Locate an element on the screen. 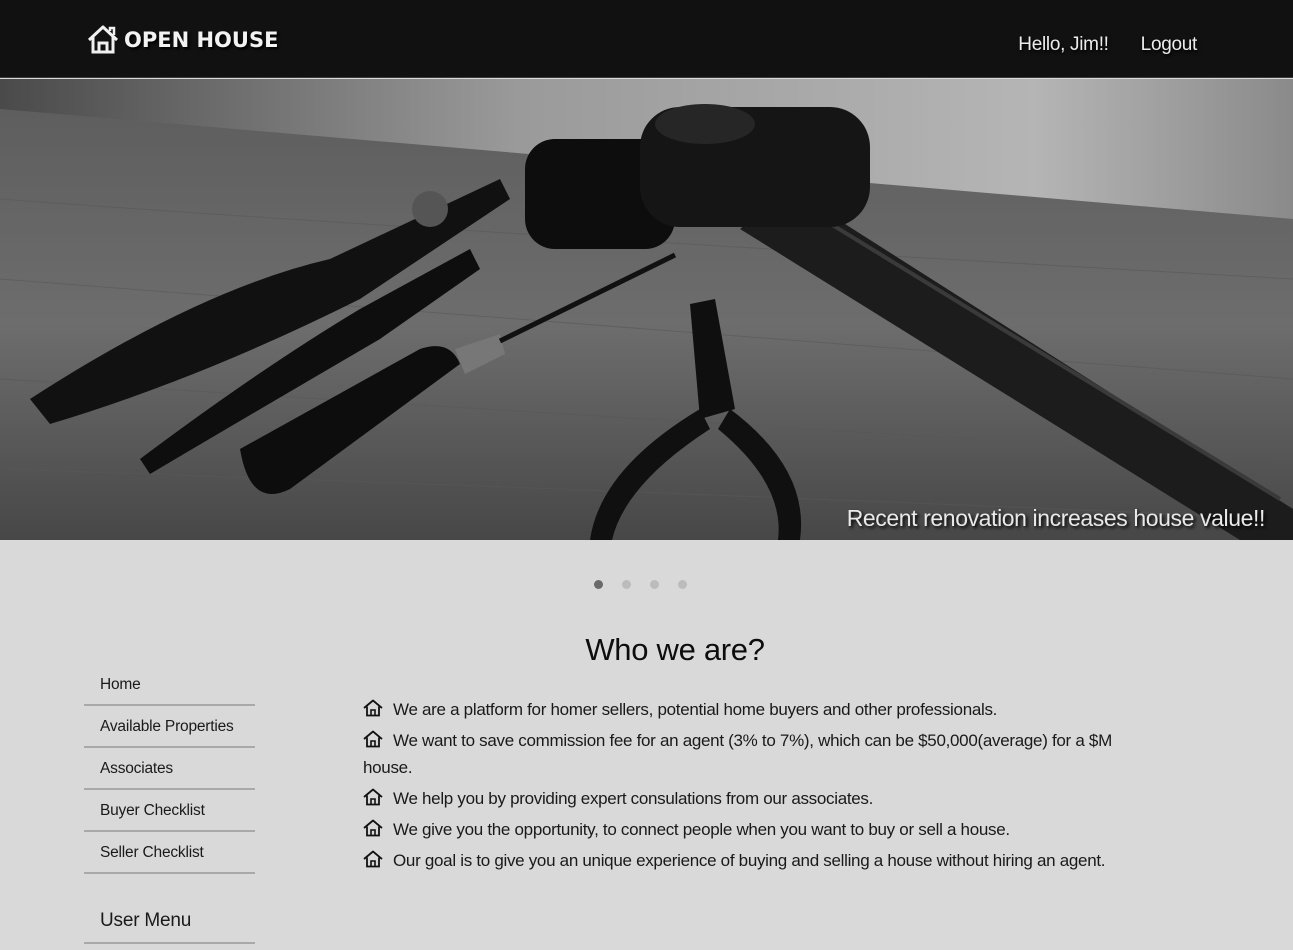 The height and width of the screenshot is (950, 1293). top-navbar: OPEN HOUSE Hello, Jim!! Logout is located at coordinates (646, 39).